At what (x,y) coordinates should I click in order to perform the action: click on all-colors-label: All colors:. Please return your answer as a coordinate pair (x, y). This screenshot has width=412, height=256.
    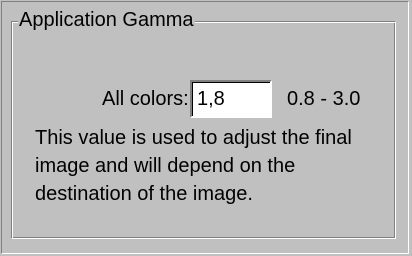
    Looking at the image, I should click on (145, 99).